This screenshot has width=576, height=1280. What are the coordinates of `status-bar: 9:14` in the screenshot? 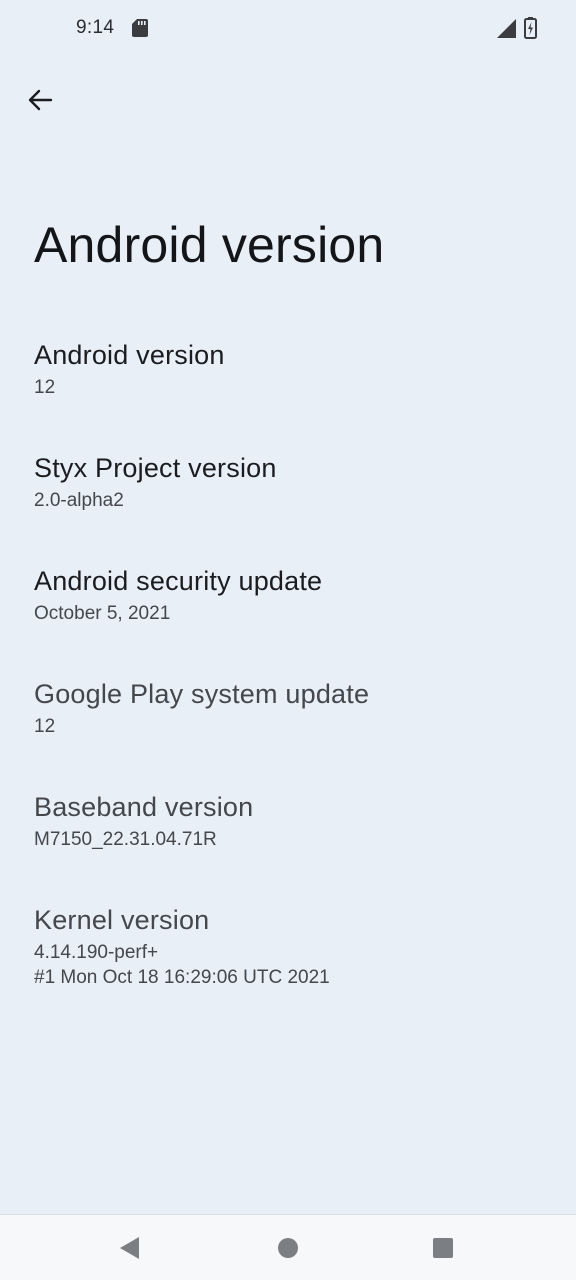 It's located at (288, 28).